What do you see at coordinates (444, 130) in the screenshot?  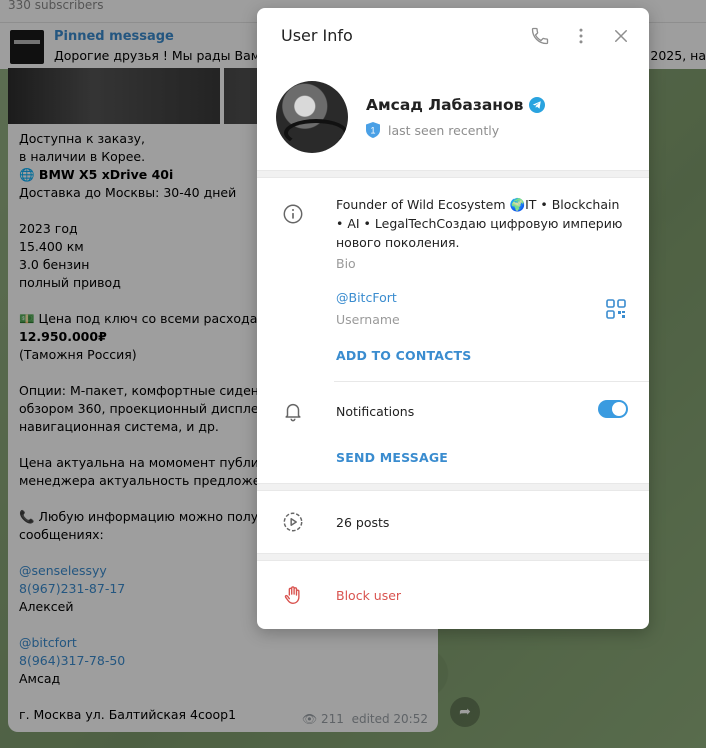 I see `last-seen-status: last seen recently` at bounding box center [444, 130].